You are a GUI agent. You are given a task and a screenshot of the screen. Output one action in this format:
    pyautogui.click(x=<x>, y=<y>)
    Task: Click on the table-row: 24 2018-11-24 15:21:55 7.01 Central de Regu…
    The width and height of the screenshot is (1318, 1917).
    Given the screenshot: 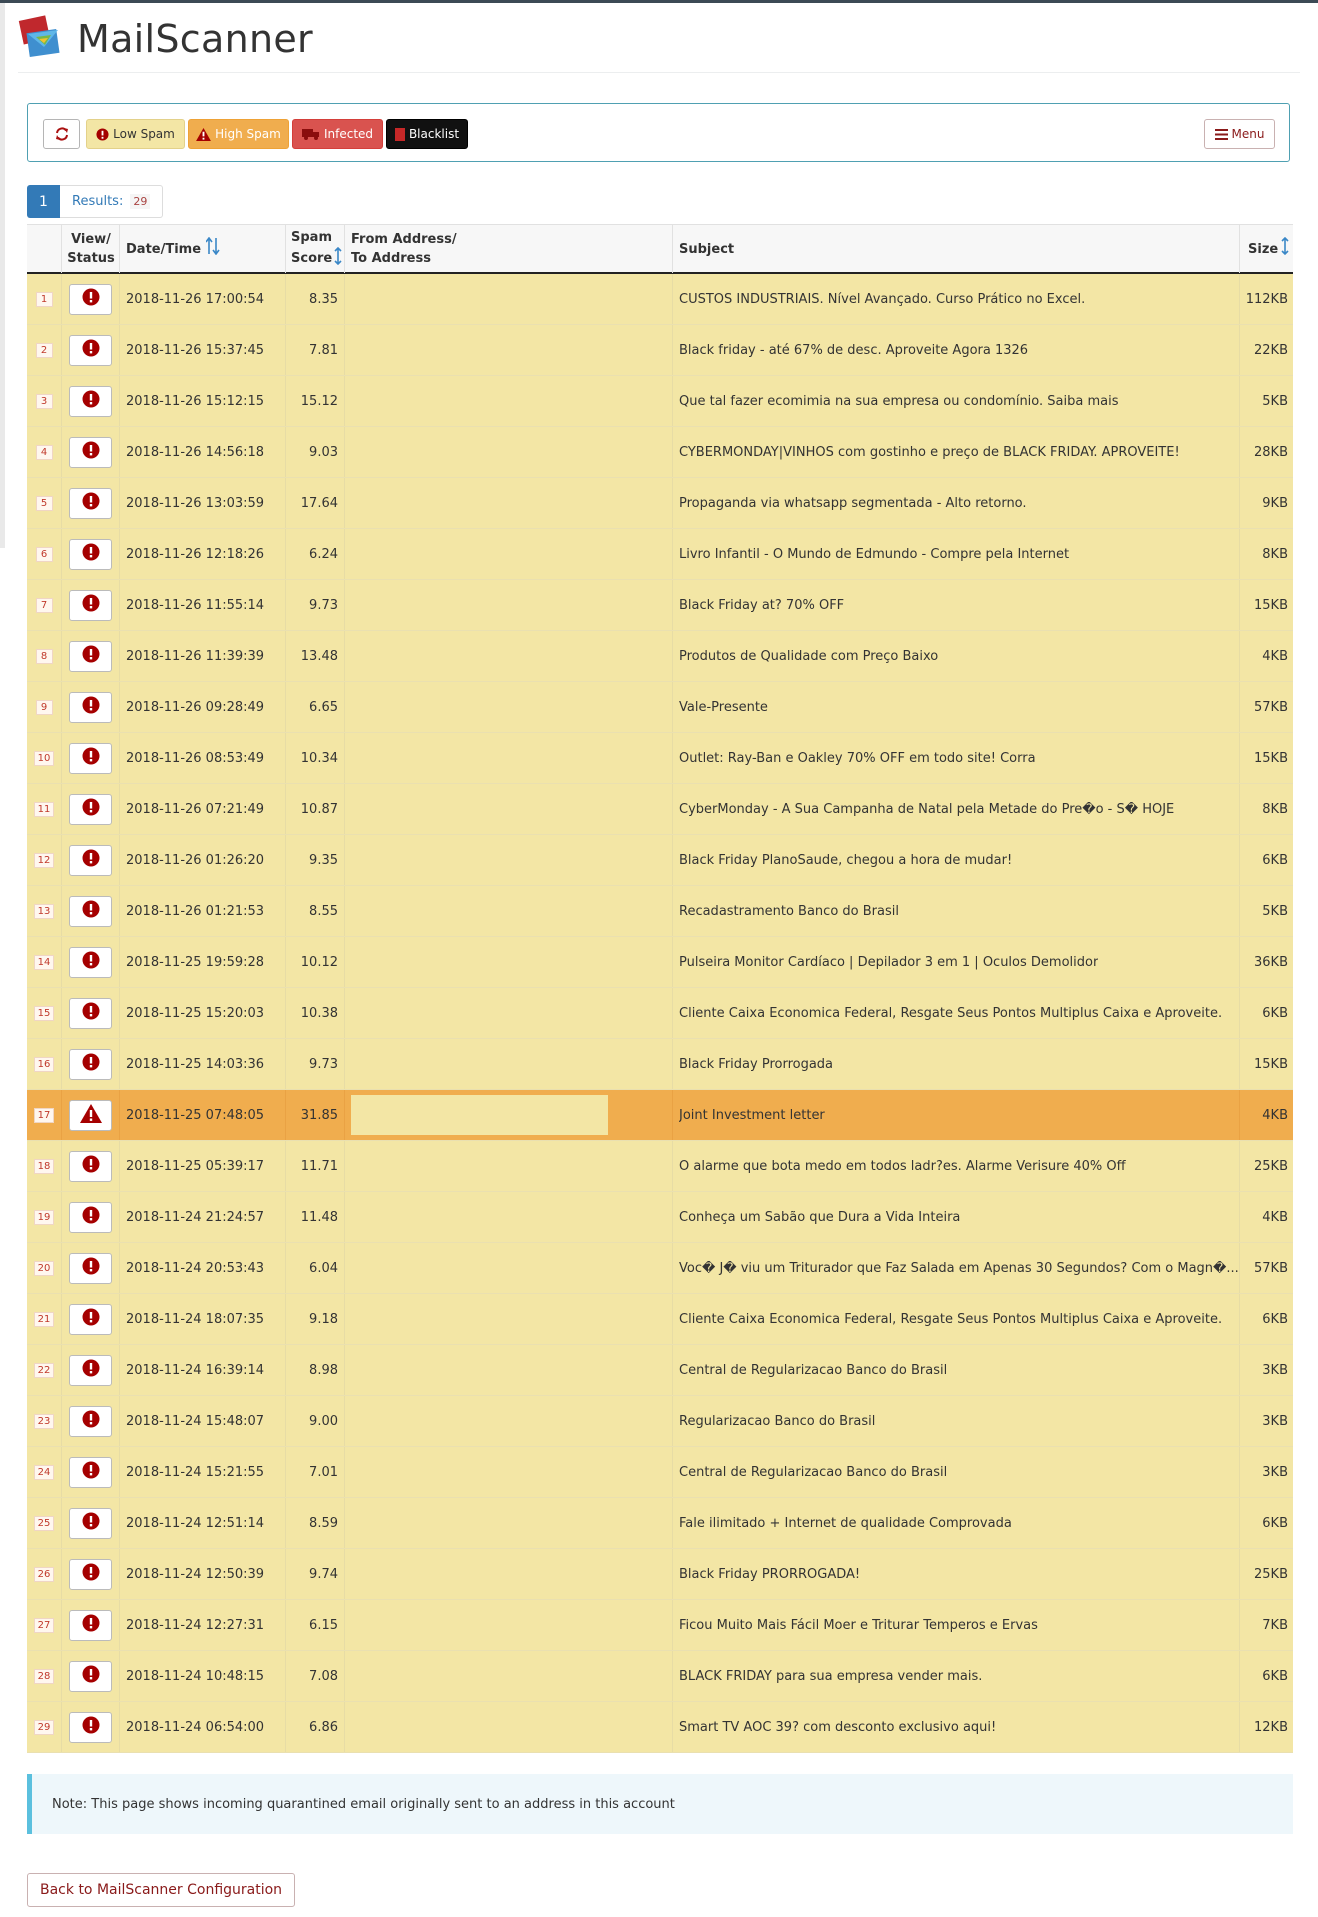 What is the action you would take?
    pyautogui.click(x=660, y=1472)
    